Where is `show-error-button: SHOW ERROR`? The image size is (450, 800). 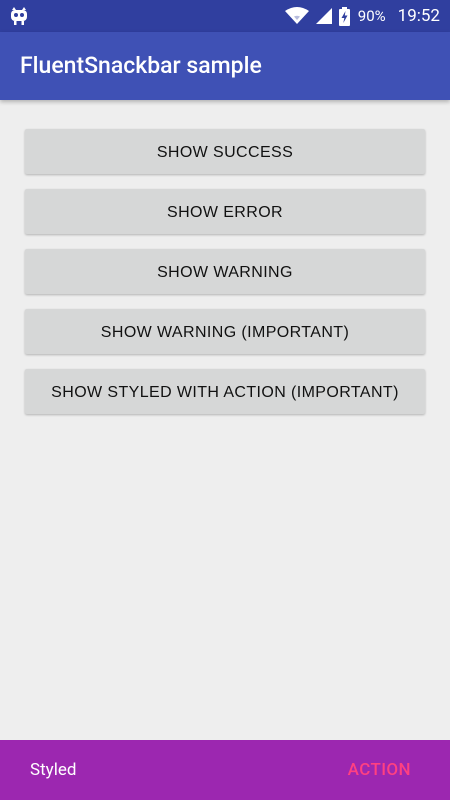
show-error-button: SHOW ERROR is located at coordinates (225, 211).